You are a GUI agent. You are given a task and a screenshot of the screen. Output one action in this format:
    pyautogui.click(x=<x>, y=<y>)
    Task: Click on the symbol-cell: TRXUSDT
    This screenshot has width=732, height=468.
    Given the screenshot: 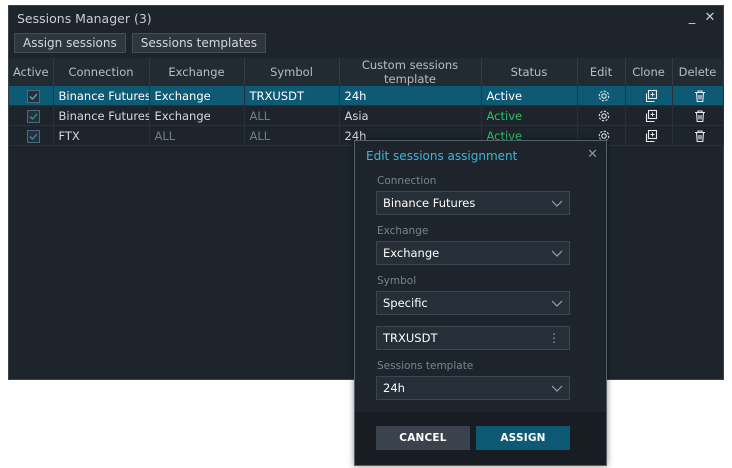 What is the action you would take?
    pyautogui.click(x=292, y=96)
    